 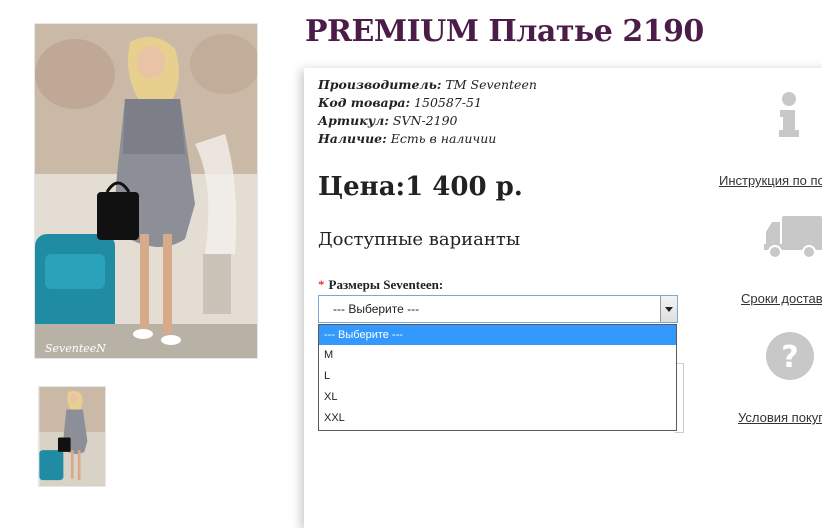 I want to click on chevron-down-icon, so click(x=668, y=309).